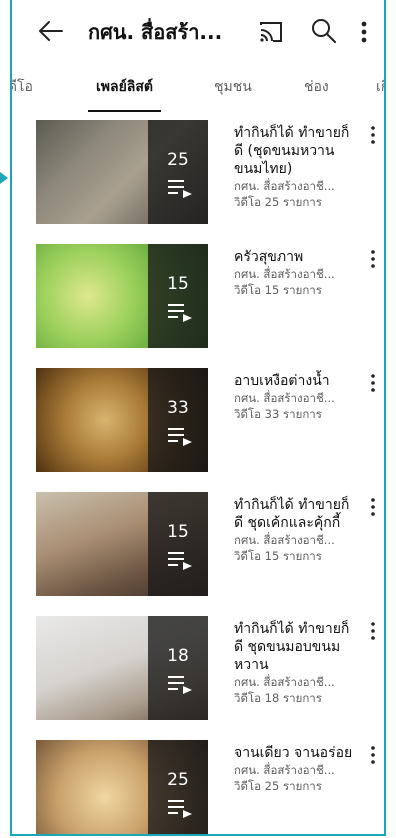  I want to click on playlist-title: อาบเหงือต่างน้ำ, so click(296, 381).